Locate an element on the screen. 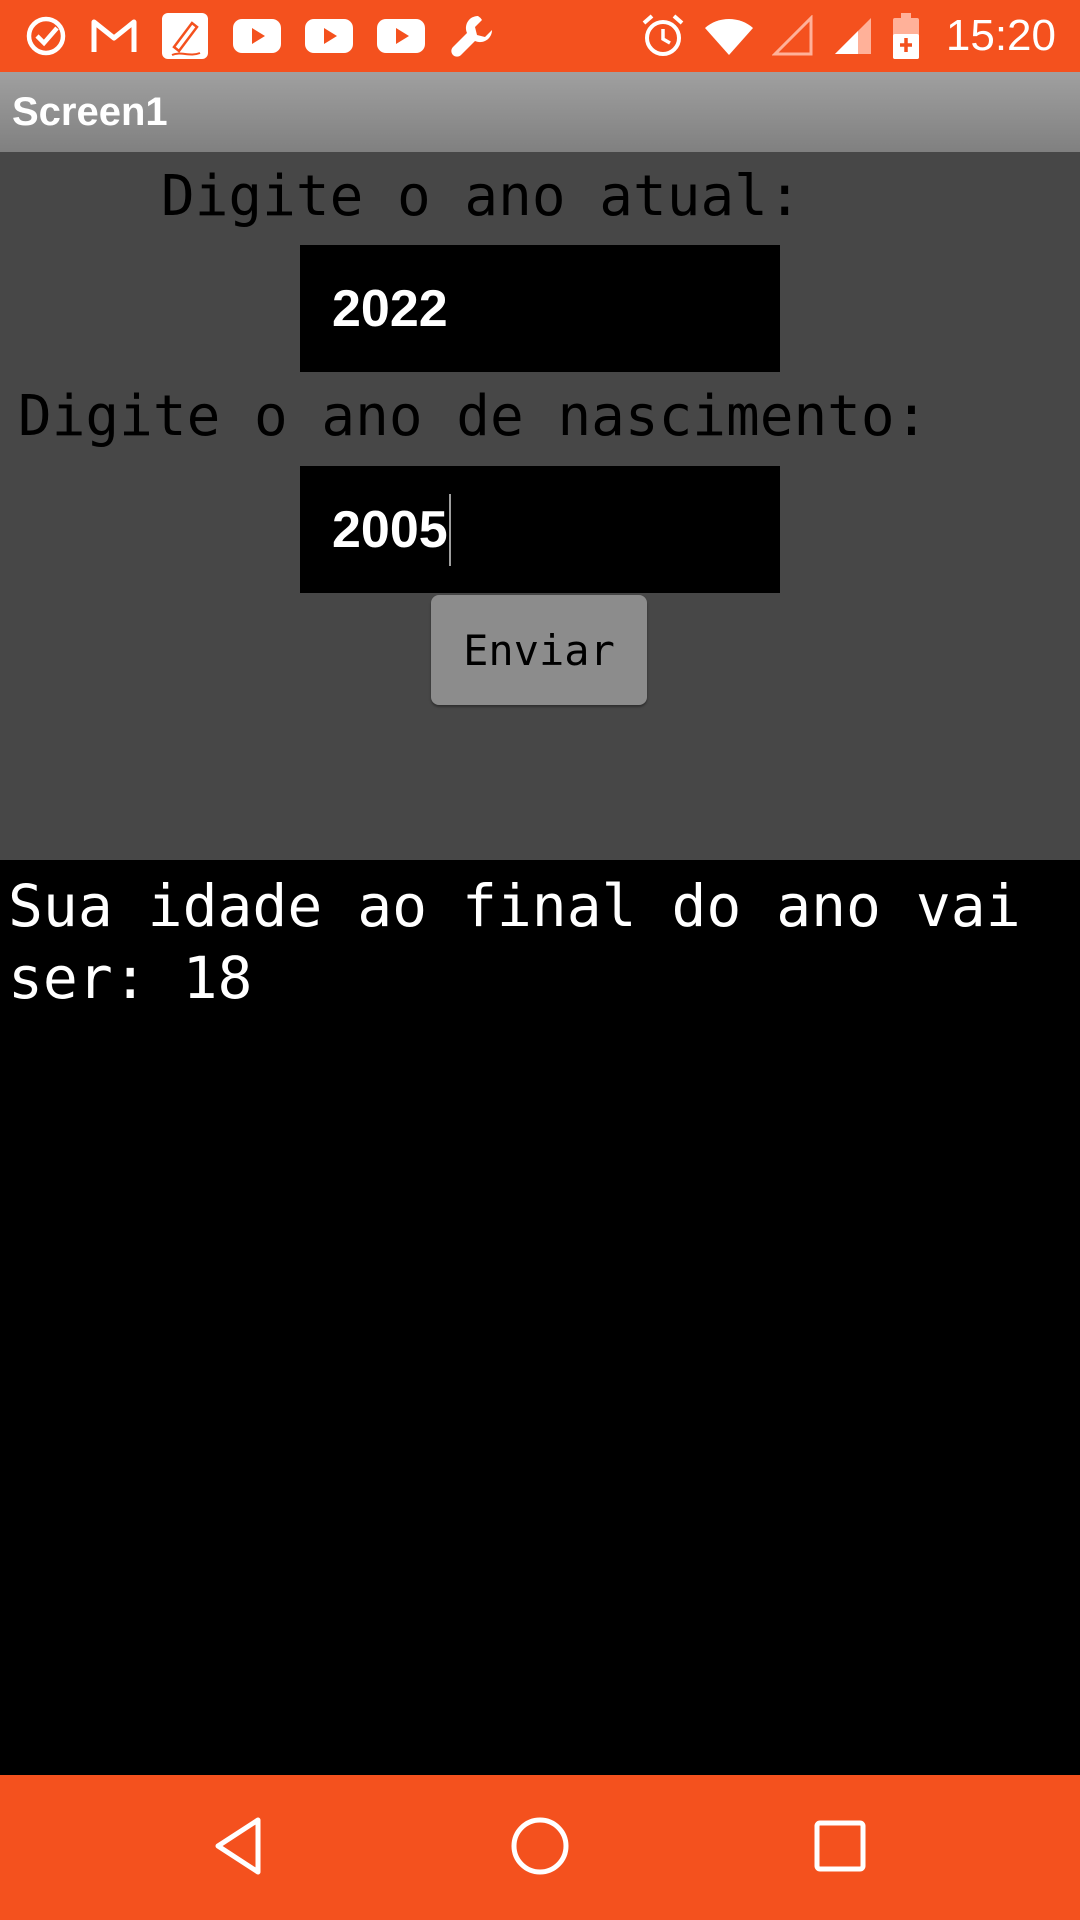 The image size is (1080, 1920). home-button is located at coordinates (540, 1847).